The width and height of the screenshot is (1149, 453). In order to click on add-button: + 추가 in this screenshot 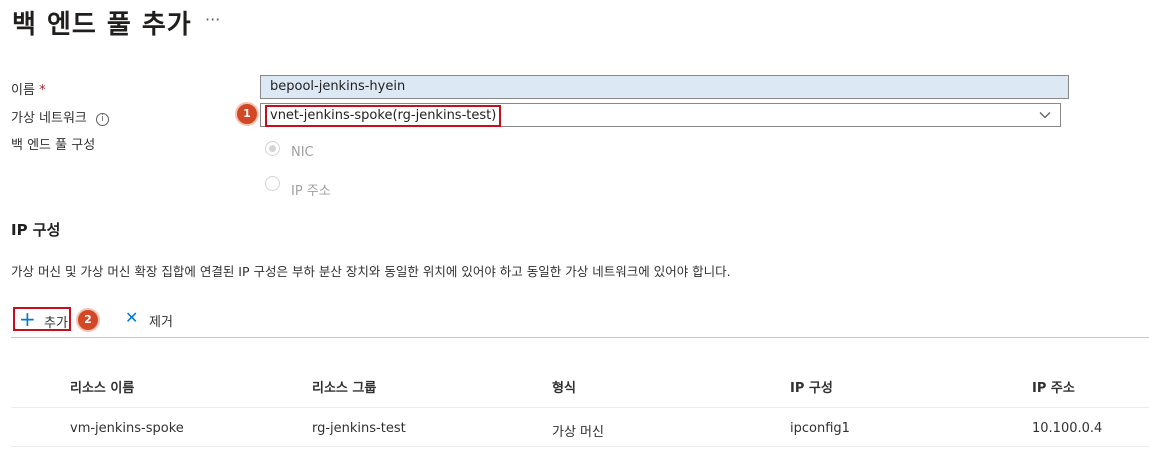, I will do `click(42, 319)`.